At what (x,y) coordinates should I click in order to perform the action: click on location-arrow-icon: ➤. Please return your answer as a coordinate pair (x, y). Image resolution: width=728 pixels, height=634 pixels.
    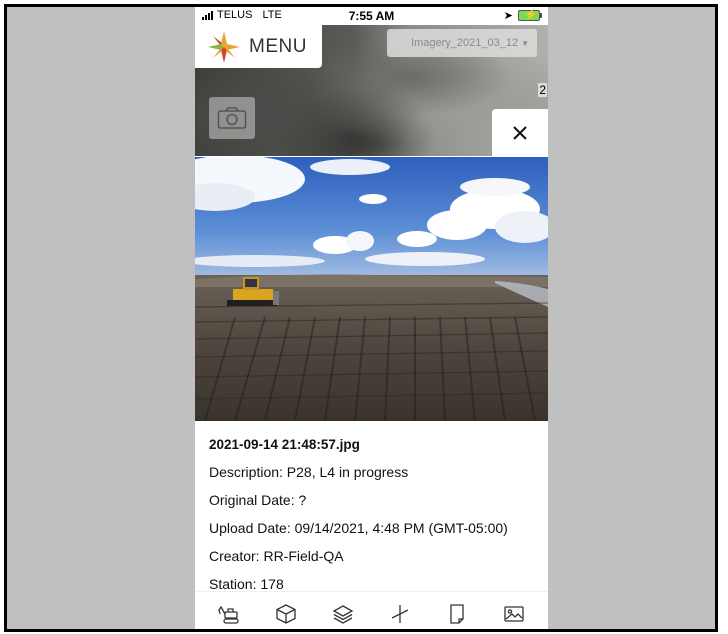
    Looking at the image, I should click on (508, 16).